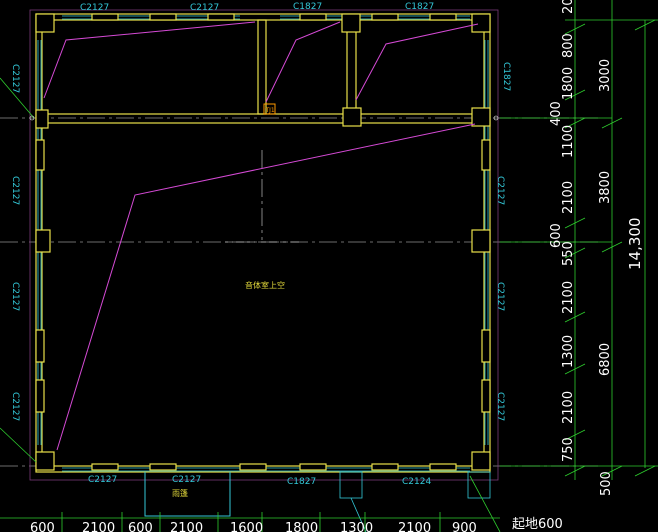 The image size is (658, 532). I want to click on dim-text: 400, so click(556, 113).